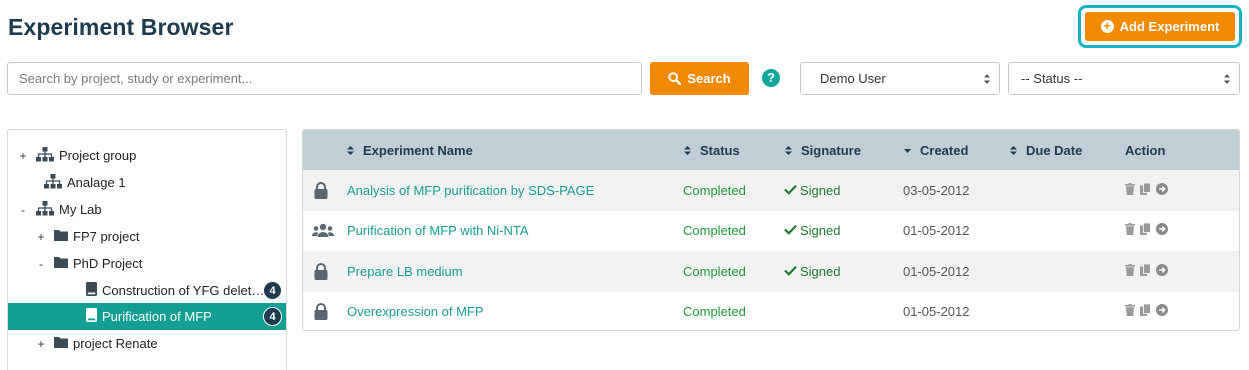 The height and width of the screenshot is (370, 1249). Describe the element at coordinates (1145, 150) in the screenshot. I see `column-header-action: Action` at that location.